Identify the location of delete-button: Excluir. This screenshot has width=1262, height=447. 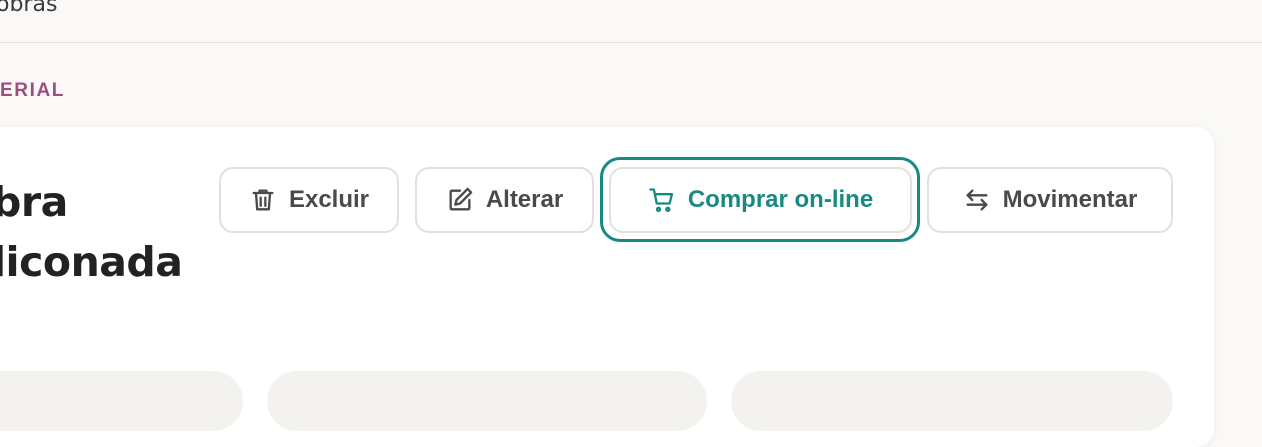
(309, 200).